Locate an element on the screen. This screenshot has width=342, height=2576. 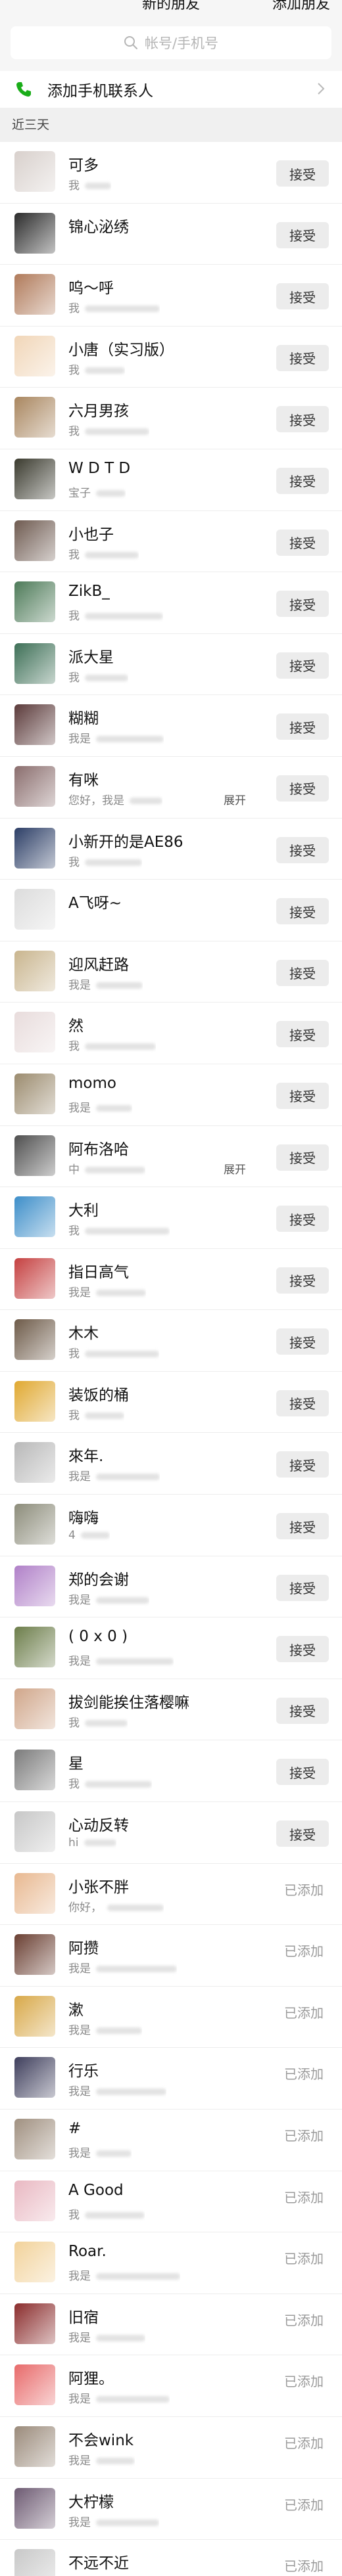
friend-request-row: 有咪 您好，我是 展开 接受 is located at coordinates (171, 788).